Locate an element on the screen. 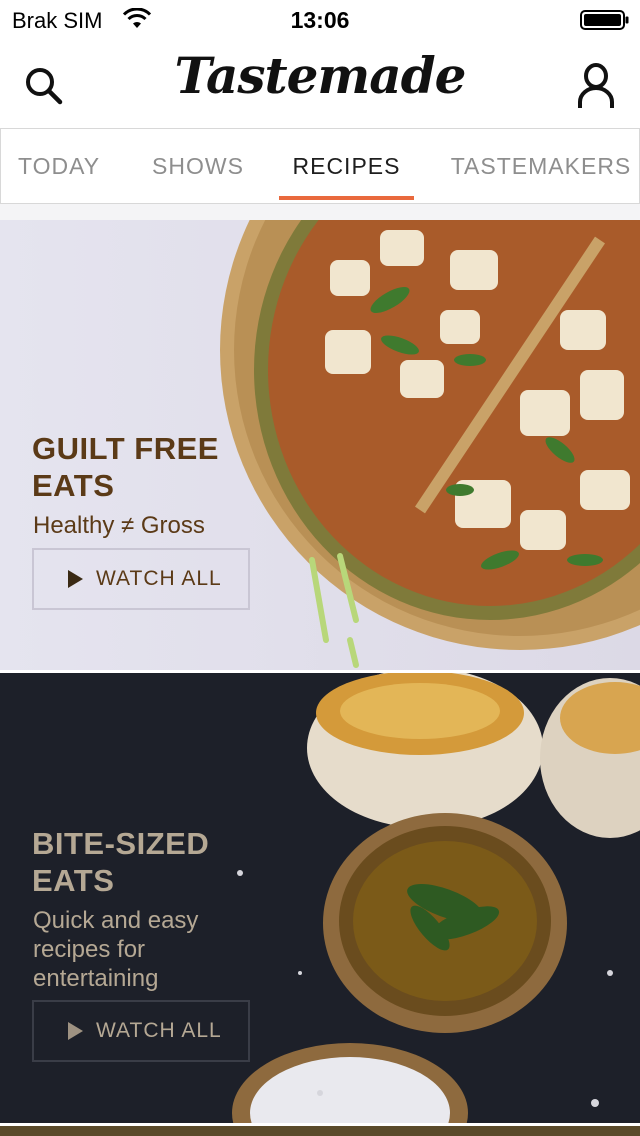  tab-tastemakers: TASTEMAKERS is located at coordinates (540, 166).